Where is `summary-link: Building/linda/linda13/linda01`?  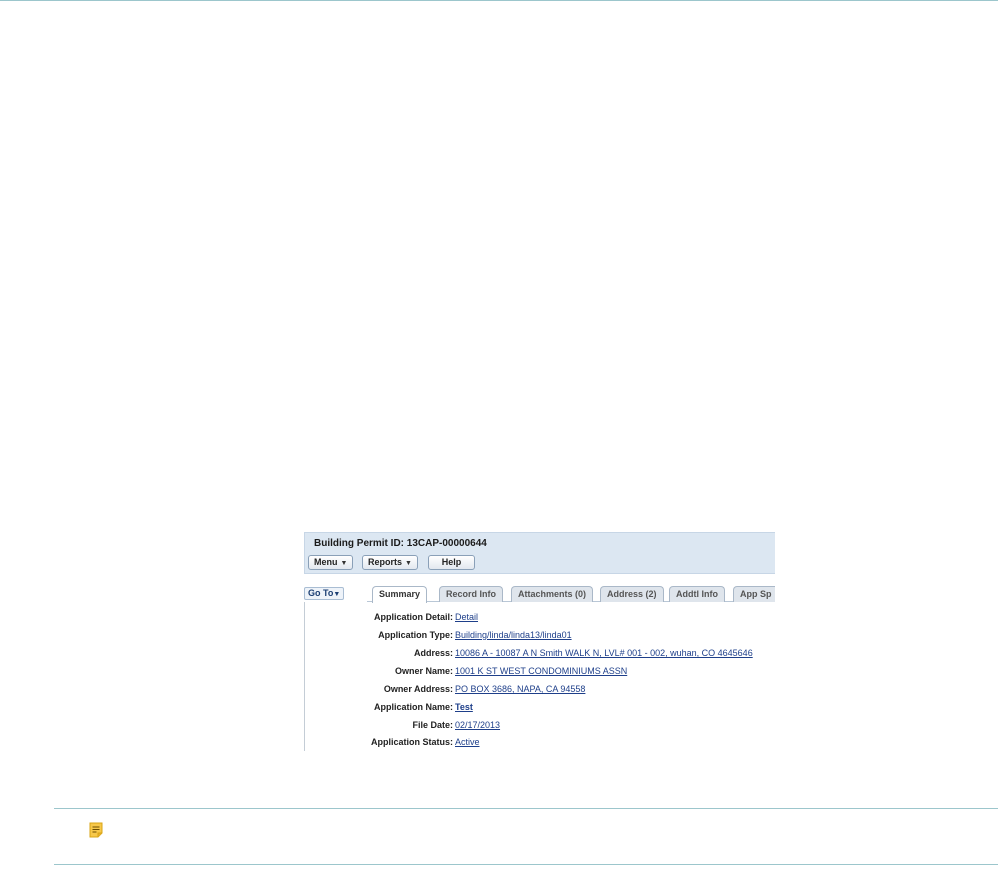
summary-link: Building/linda/linda13/linda01 is located at coordinates (513, 635).